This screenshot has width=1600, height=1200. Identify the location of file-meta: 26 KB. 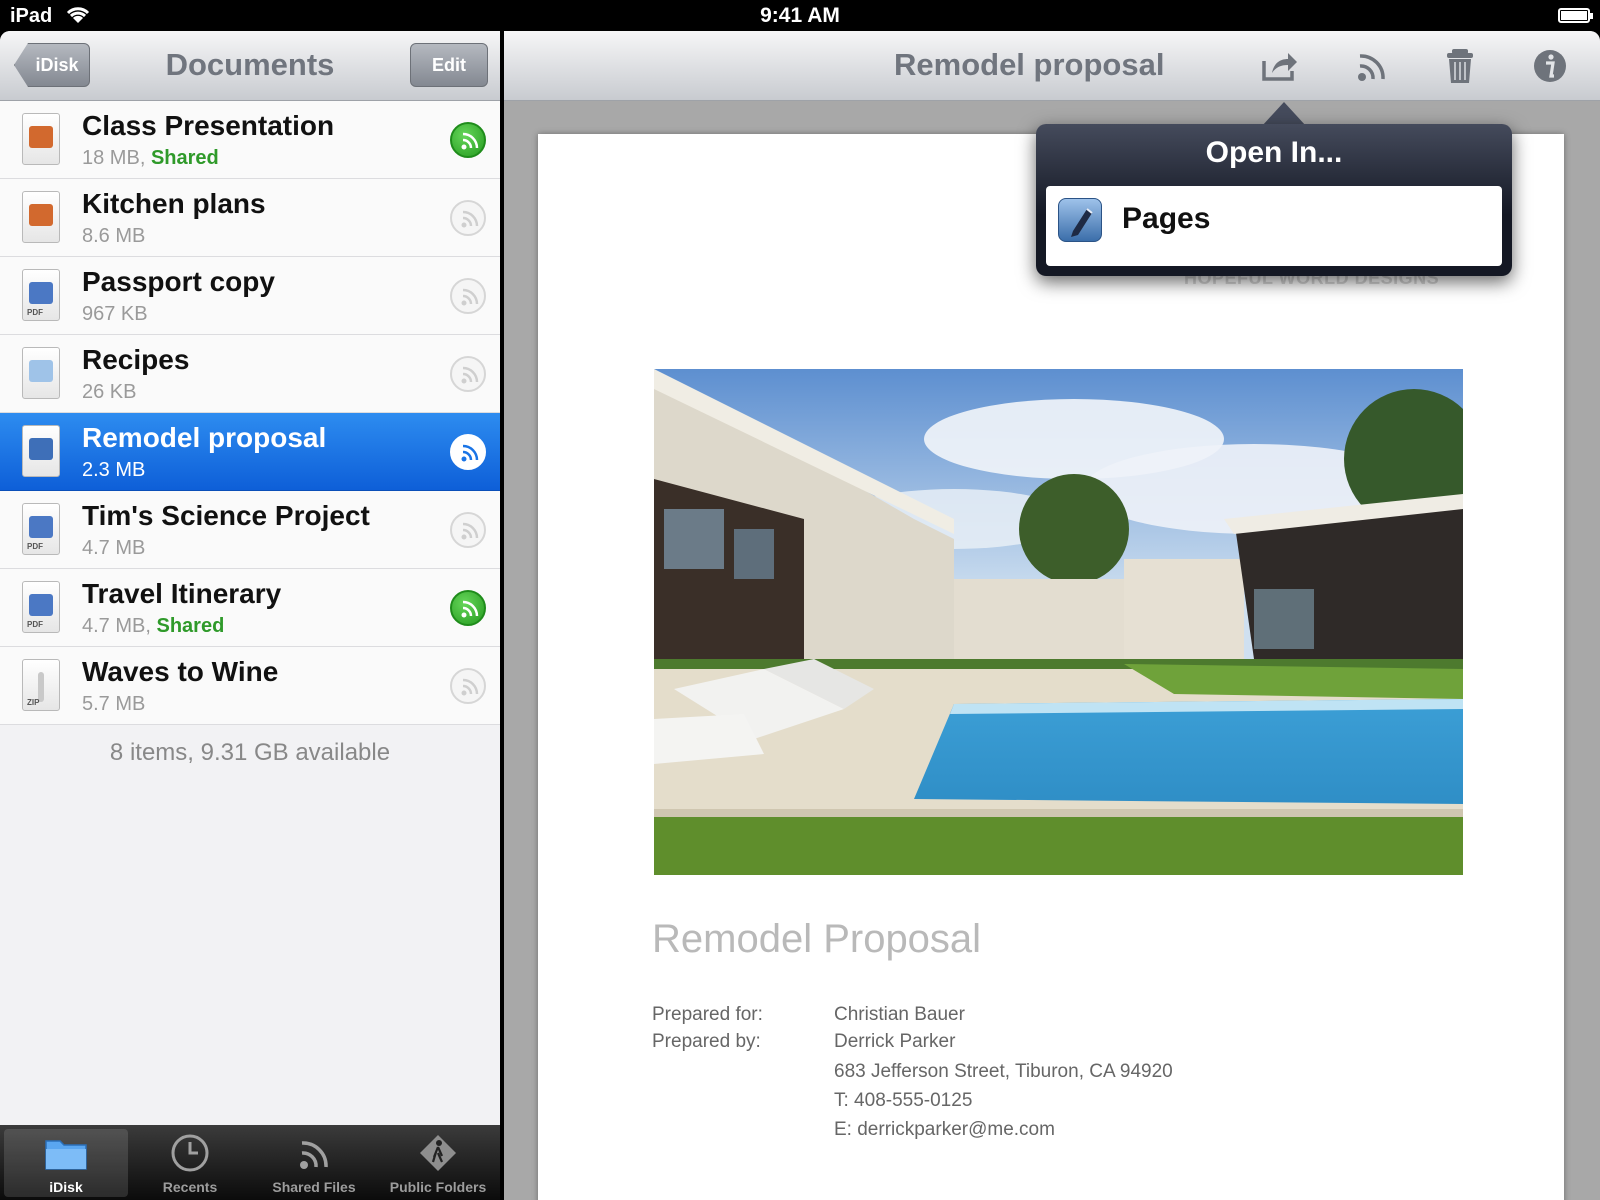
(109, 392).